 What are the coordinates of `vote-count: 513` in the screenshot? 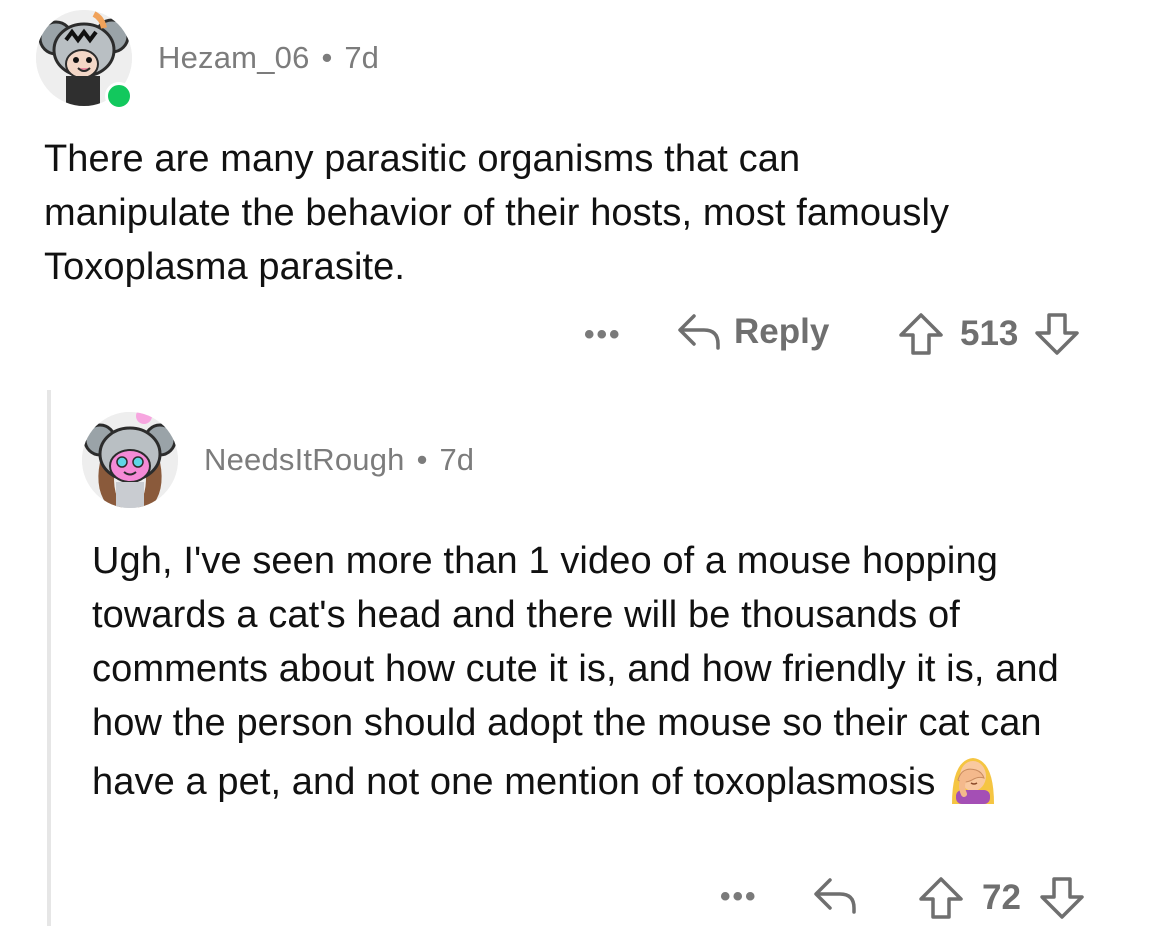 It's located at (989, 333).